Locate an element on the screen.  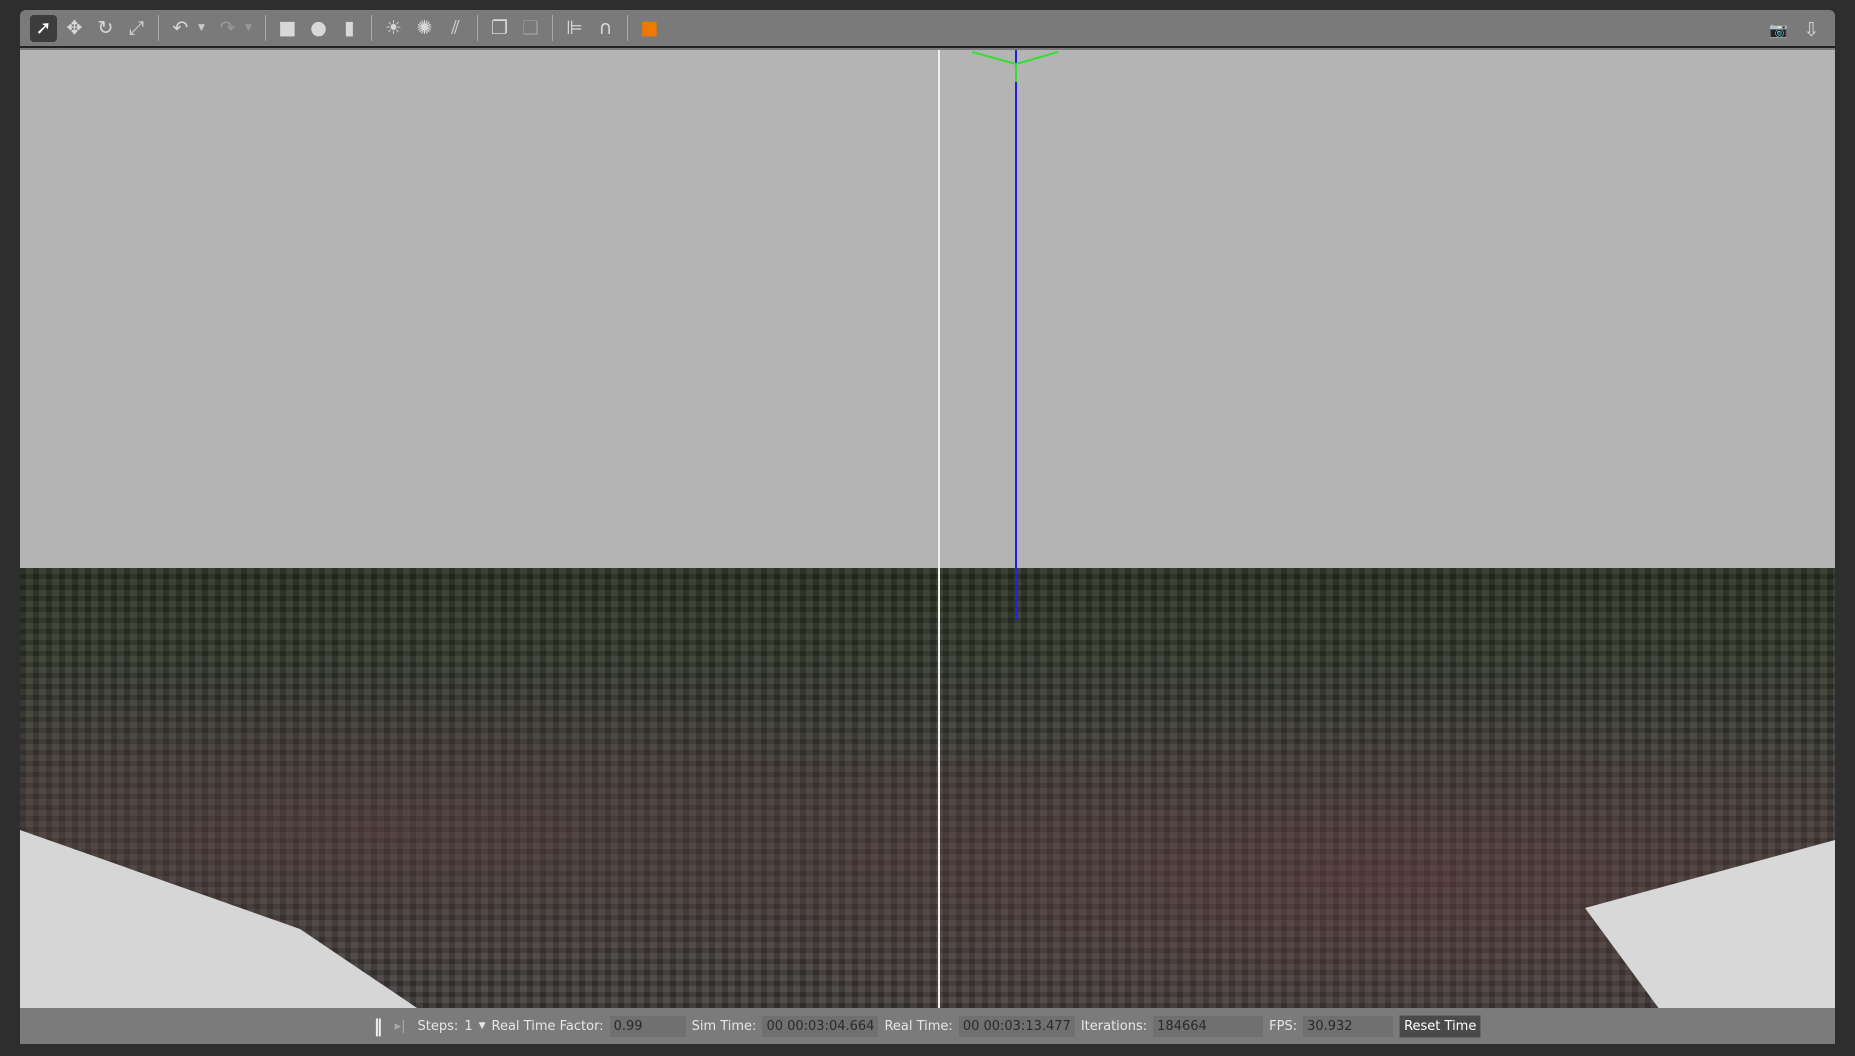
log-button: ⇩ is located at coordinates (1811, 29).